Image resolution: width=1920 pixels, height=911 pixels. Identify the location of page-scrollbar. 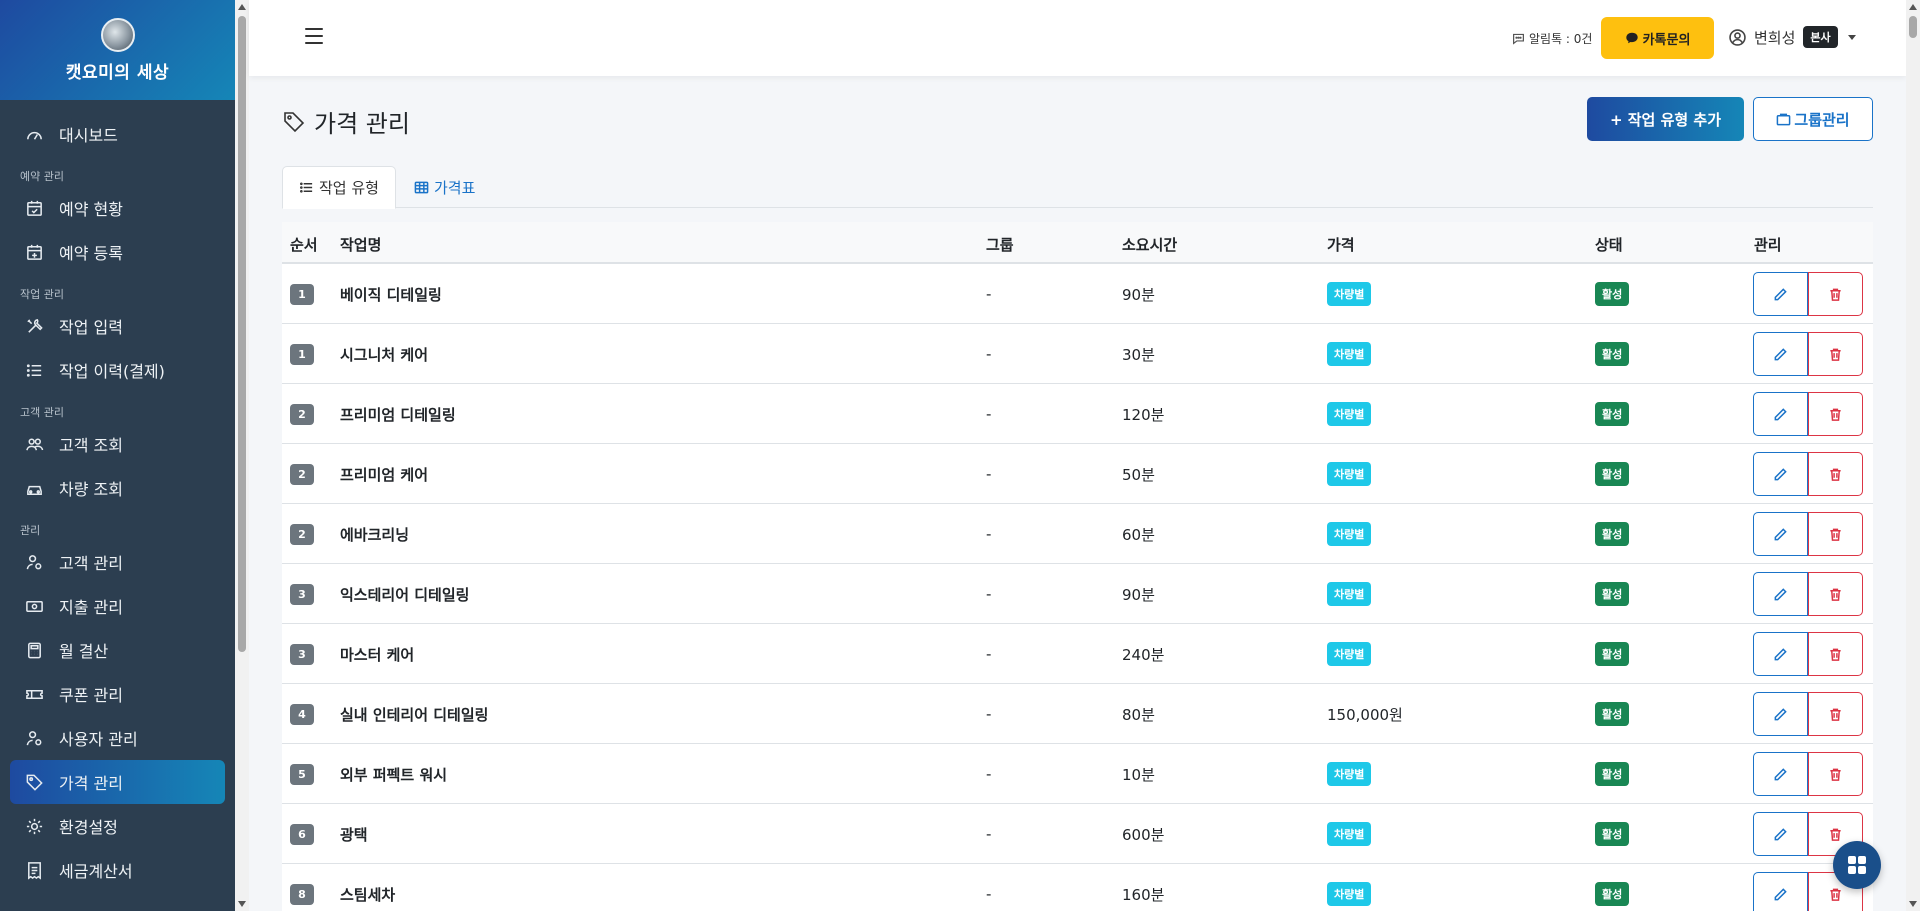
(1913, 455).